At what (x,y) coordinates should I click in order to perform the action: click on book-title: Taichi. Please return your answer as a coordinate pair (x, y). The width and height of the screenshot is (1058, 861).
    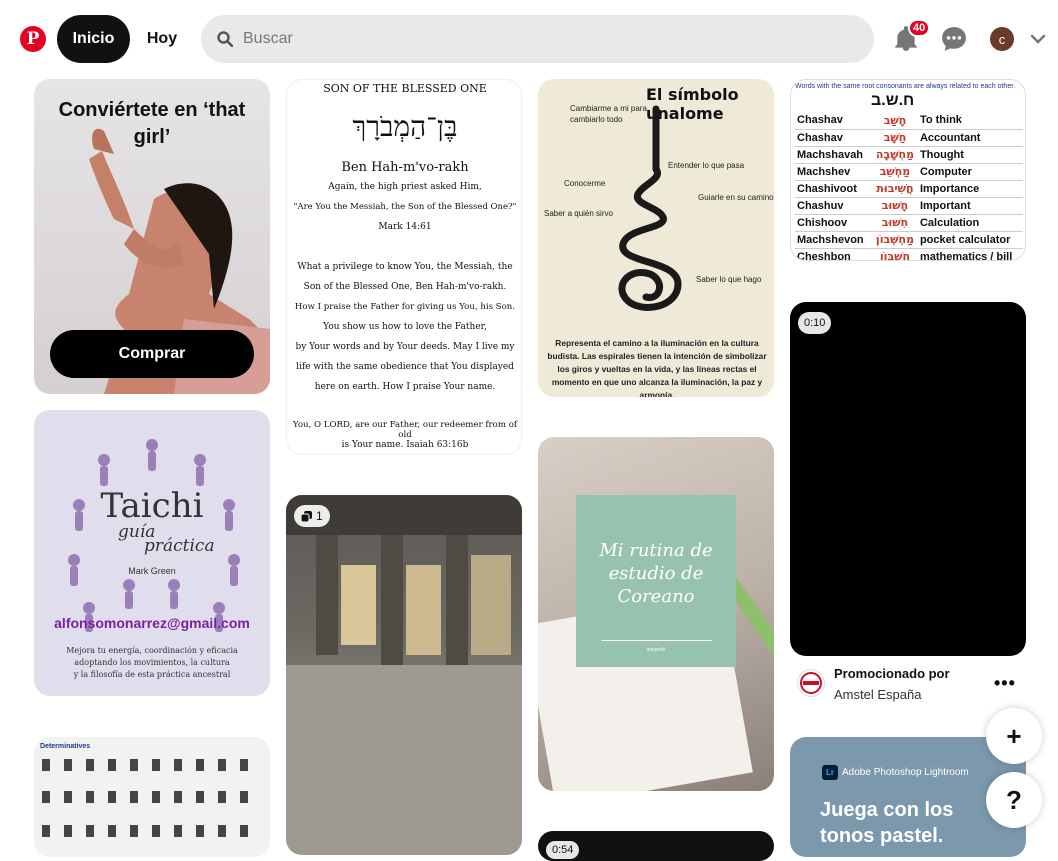
    Looking at the image, I should click on (152, 506).